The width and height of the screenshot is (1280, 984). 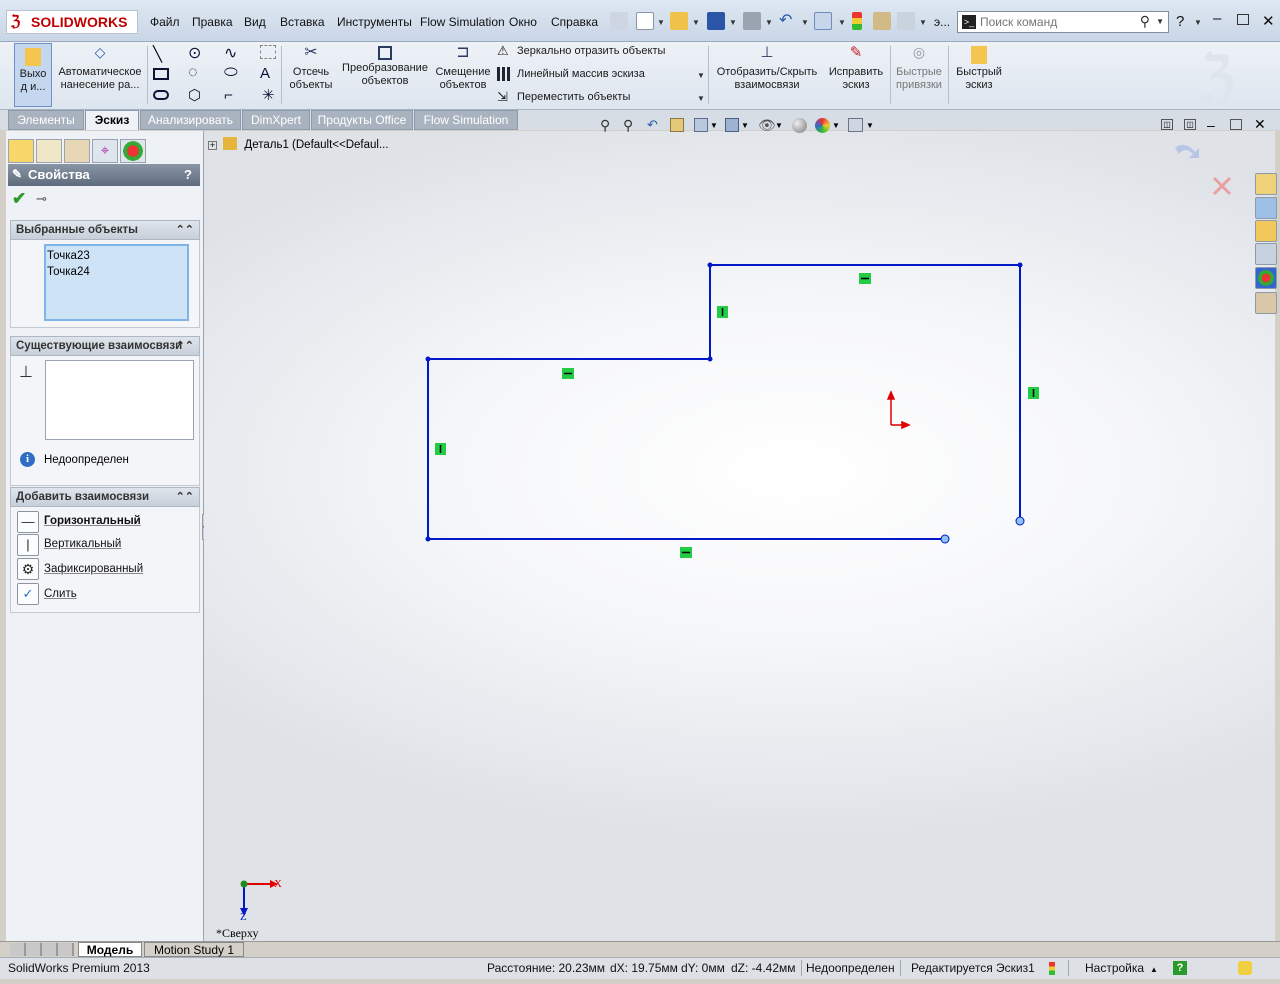 What do you see at coordinates (1198, 22) in the screenshot?
I see `help-dropdown-icon: ▼` at bounding box center [1198, 22].